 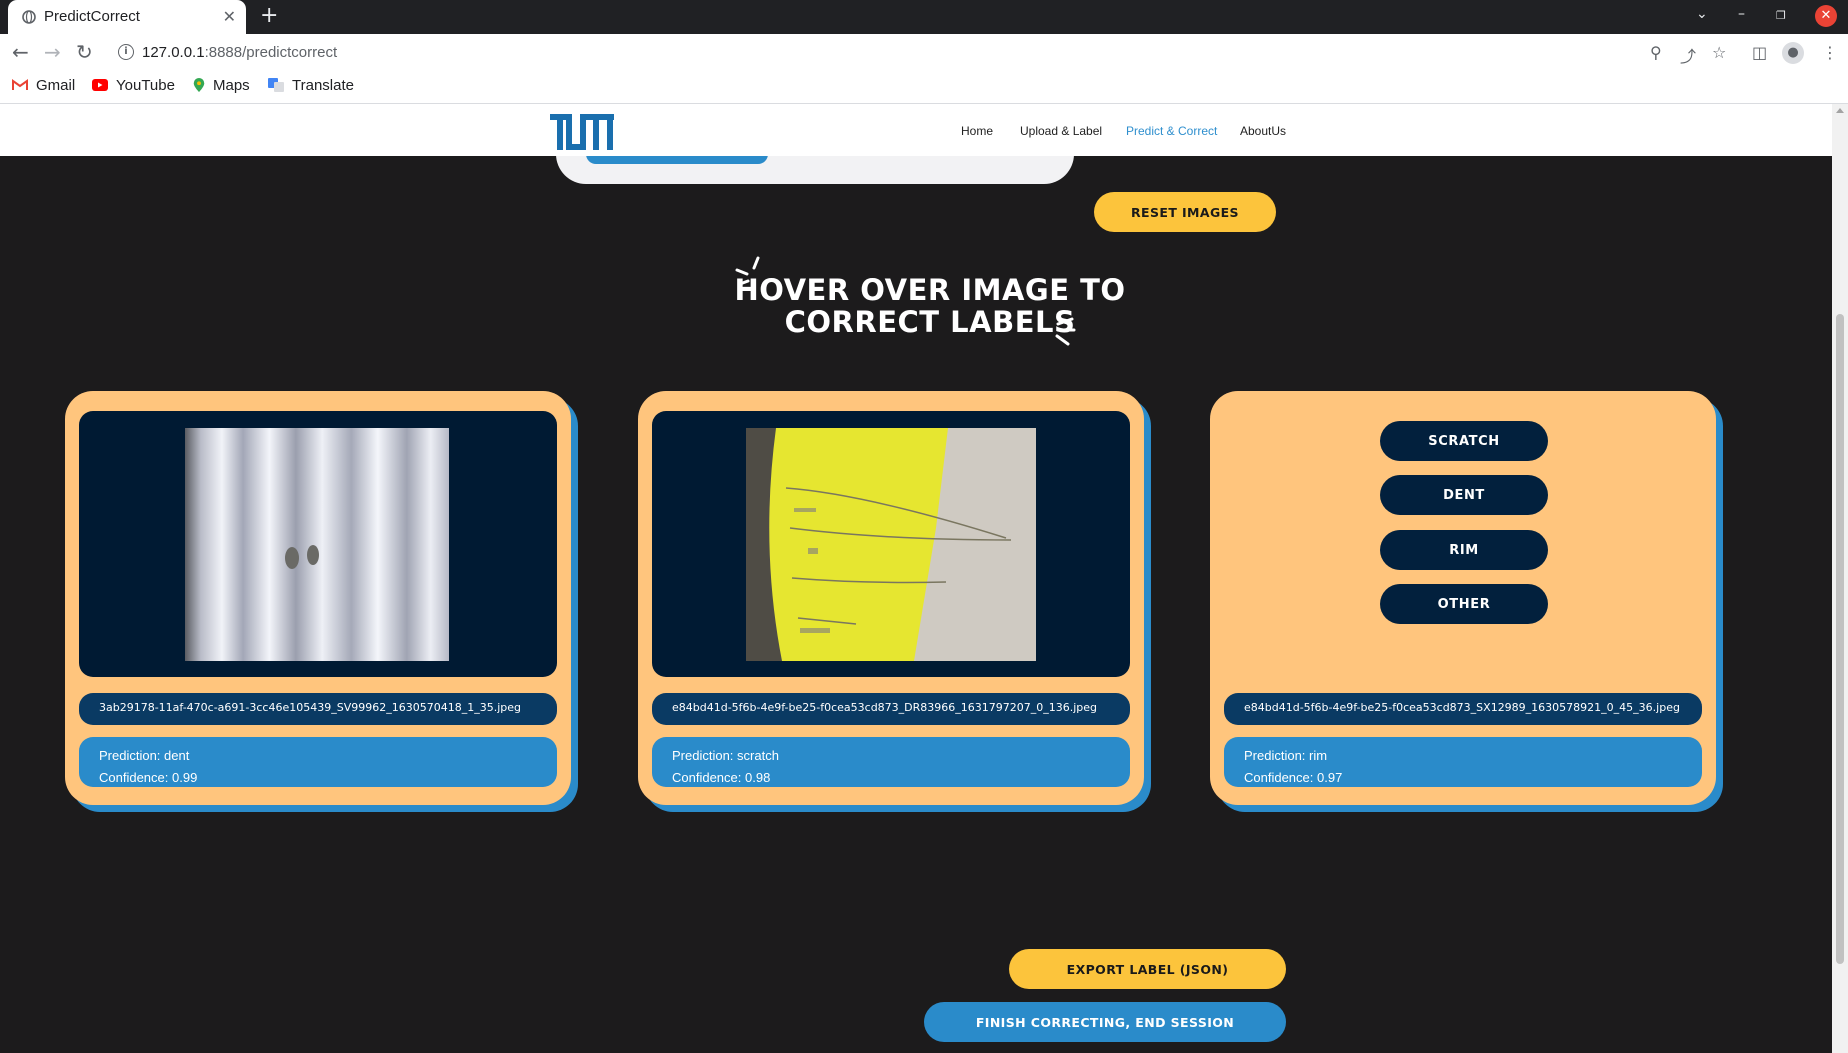 I want to click on car-damage-photo-scratch, so click(x=891, y=544).